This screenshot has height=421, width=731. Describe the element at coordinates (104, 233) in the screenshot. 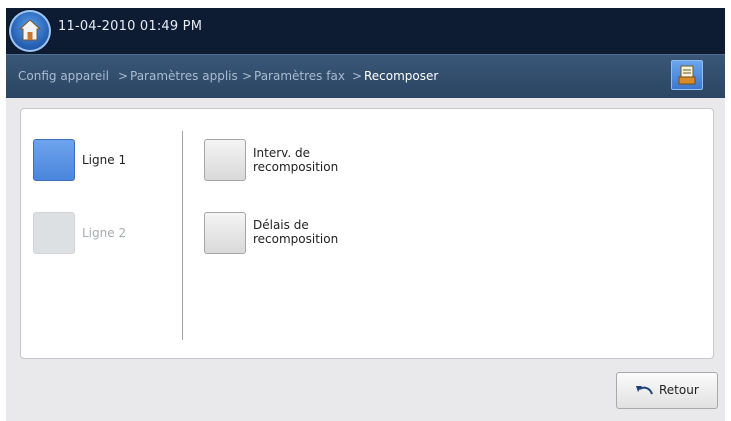

I see `line-2-label: Ligne 2` at that location.